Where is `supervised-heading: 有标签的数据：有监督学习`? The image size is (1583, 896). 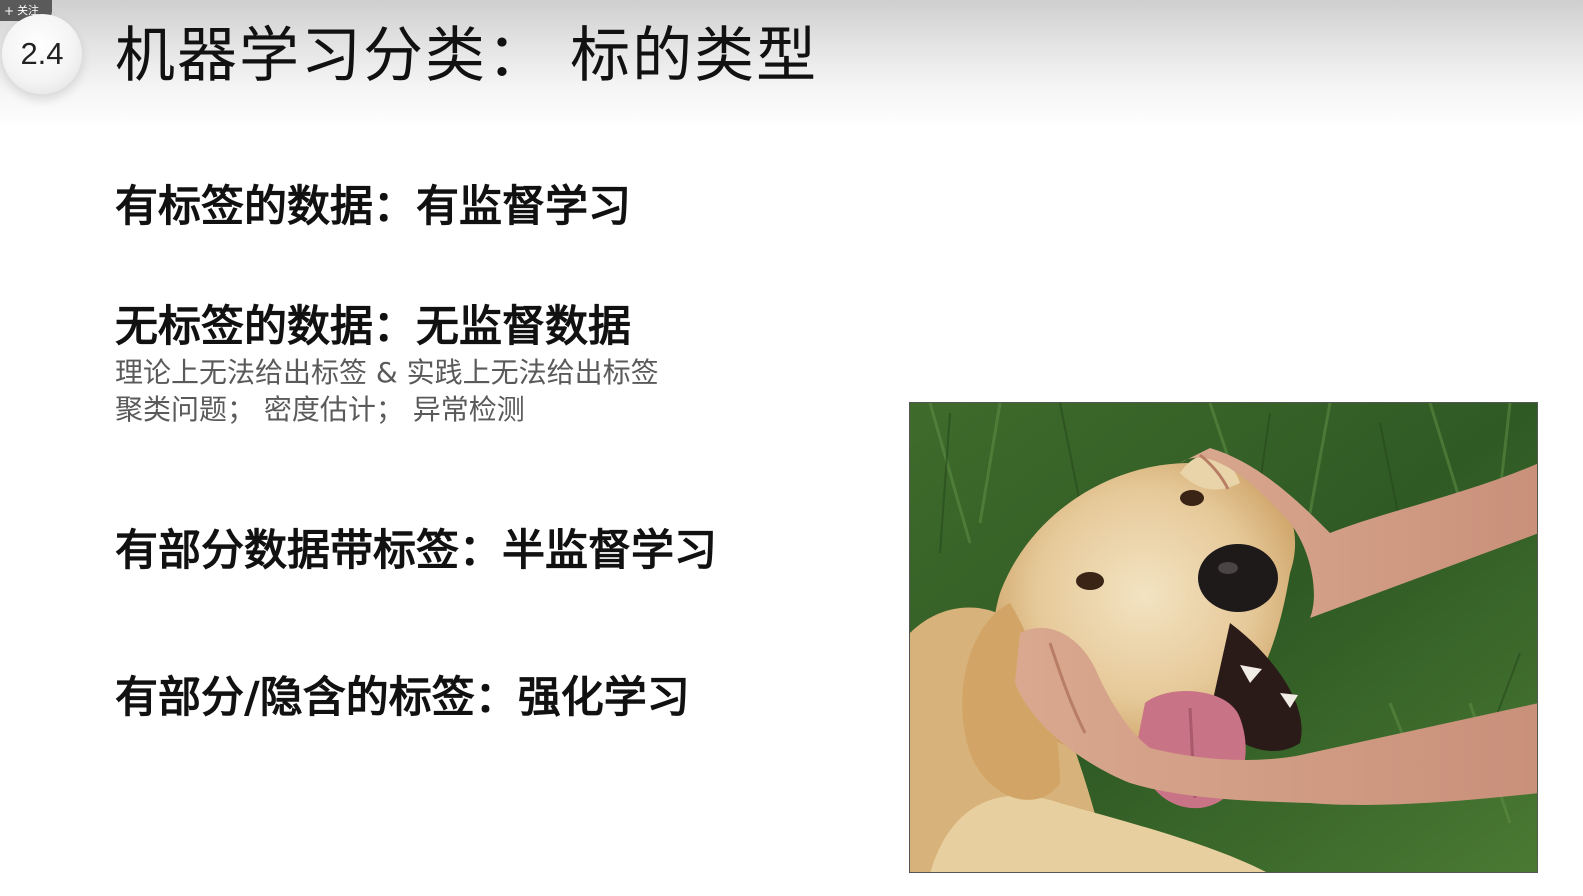
supervised-heading: 有标签的数据：有监督学习 is located at coordinates (373, 207).